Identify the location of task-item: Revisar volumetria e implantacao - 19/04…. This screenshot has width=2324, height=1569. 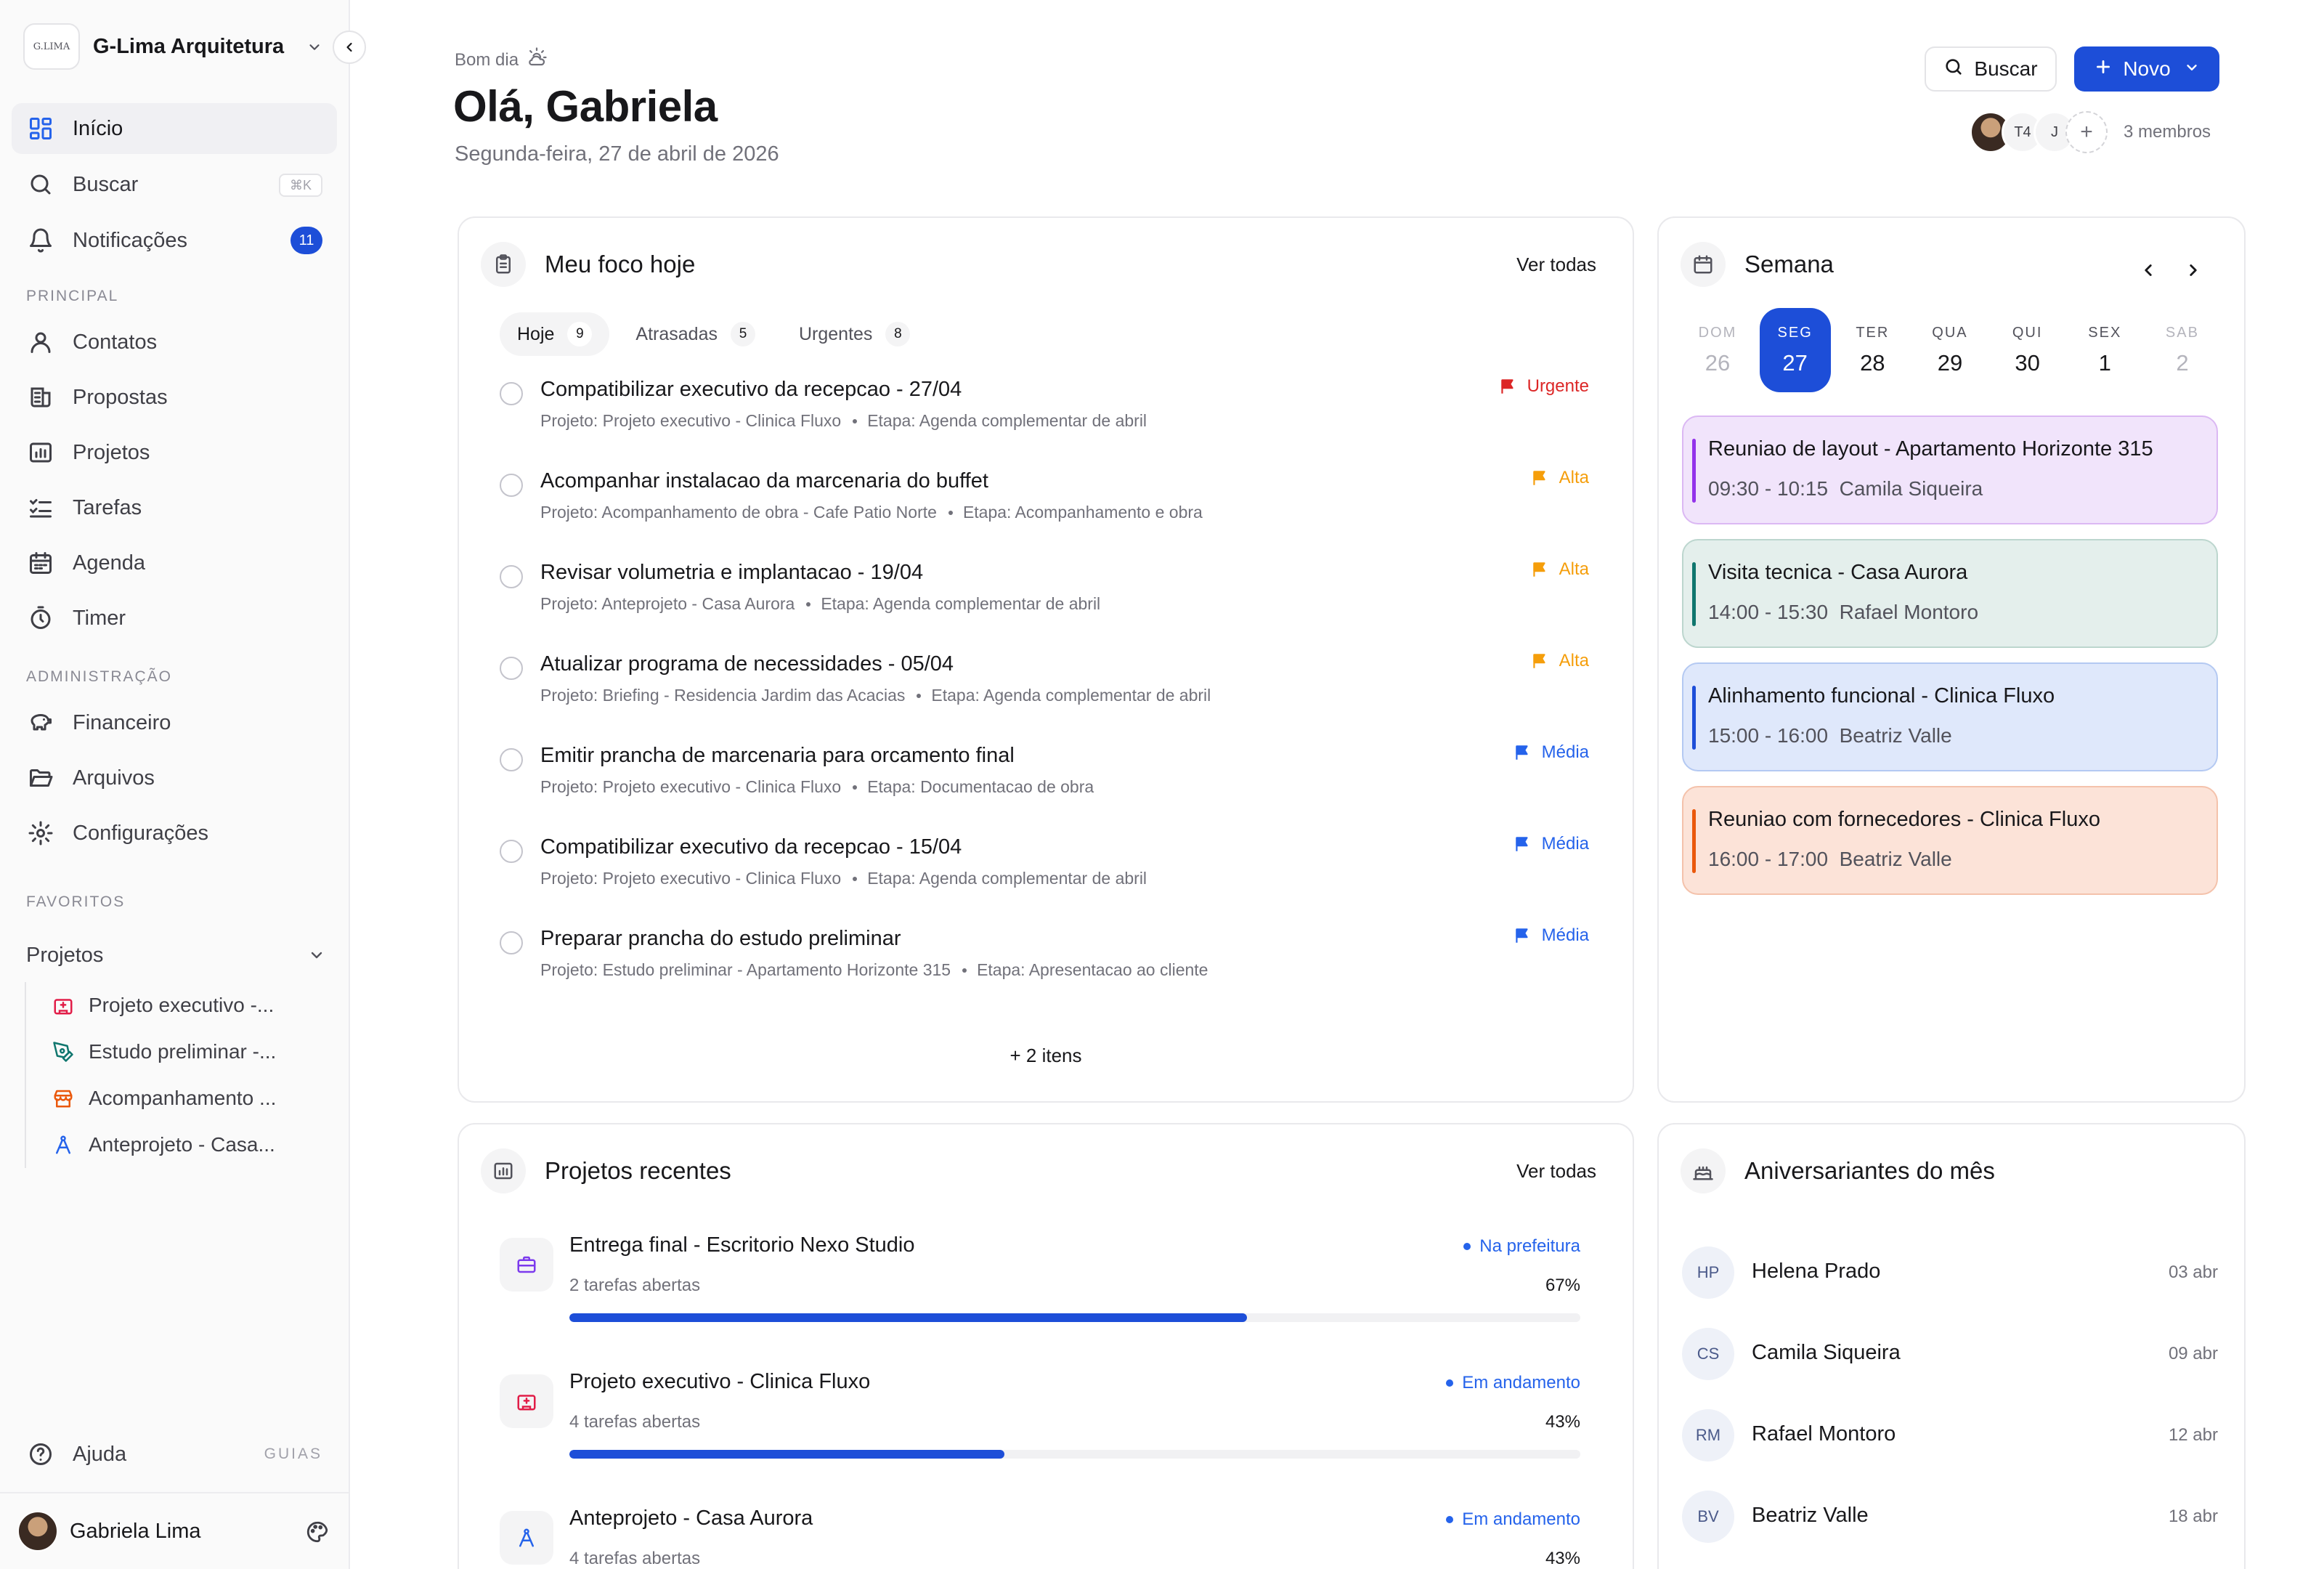
(1044, 599).